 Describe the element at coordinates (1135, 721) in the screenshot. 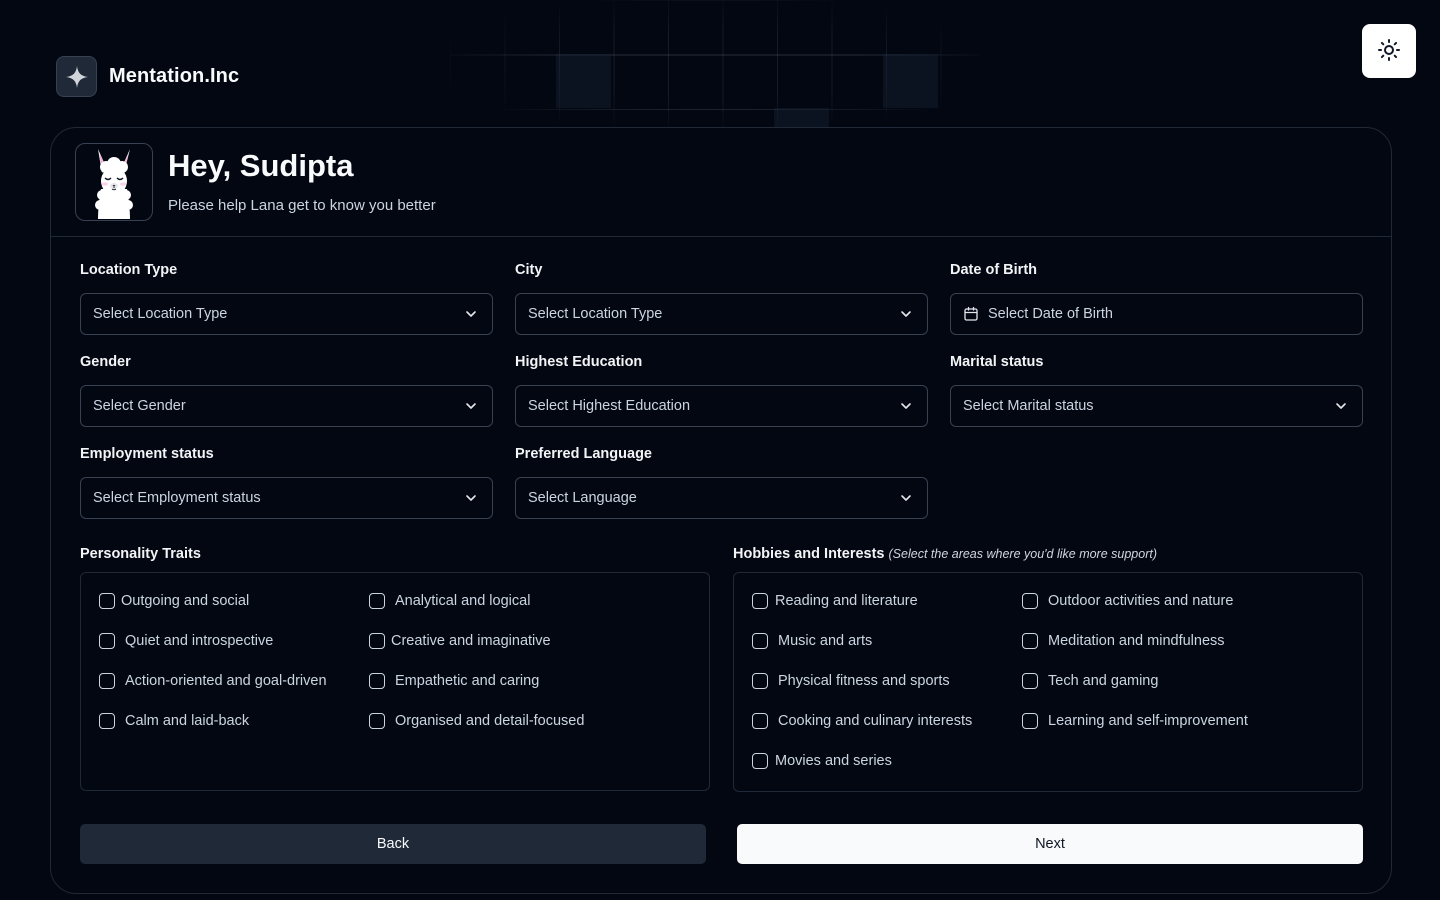

I see `hobby-option: Learning and self-improvement` at that location.